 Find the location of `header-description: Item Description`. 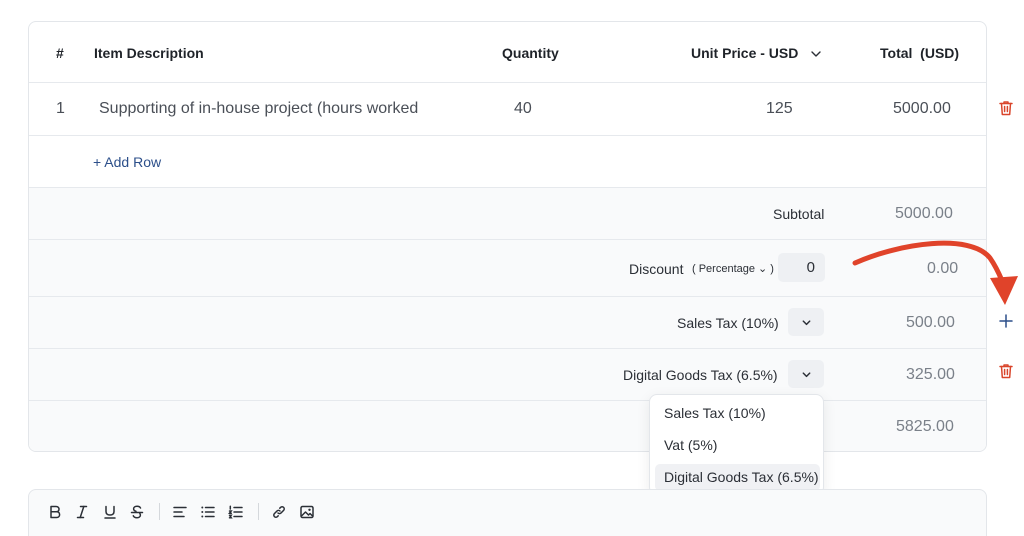

header-description: Item Description is located at coordinates (149, 53).